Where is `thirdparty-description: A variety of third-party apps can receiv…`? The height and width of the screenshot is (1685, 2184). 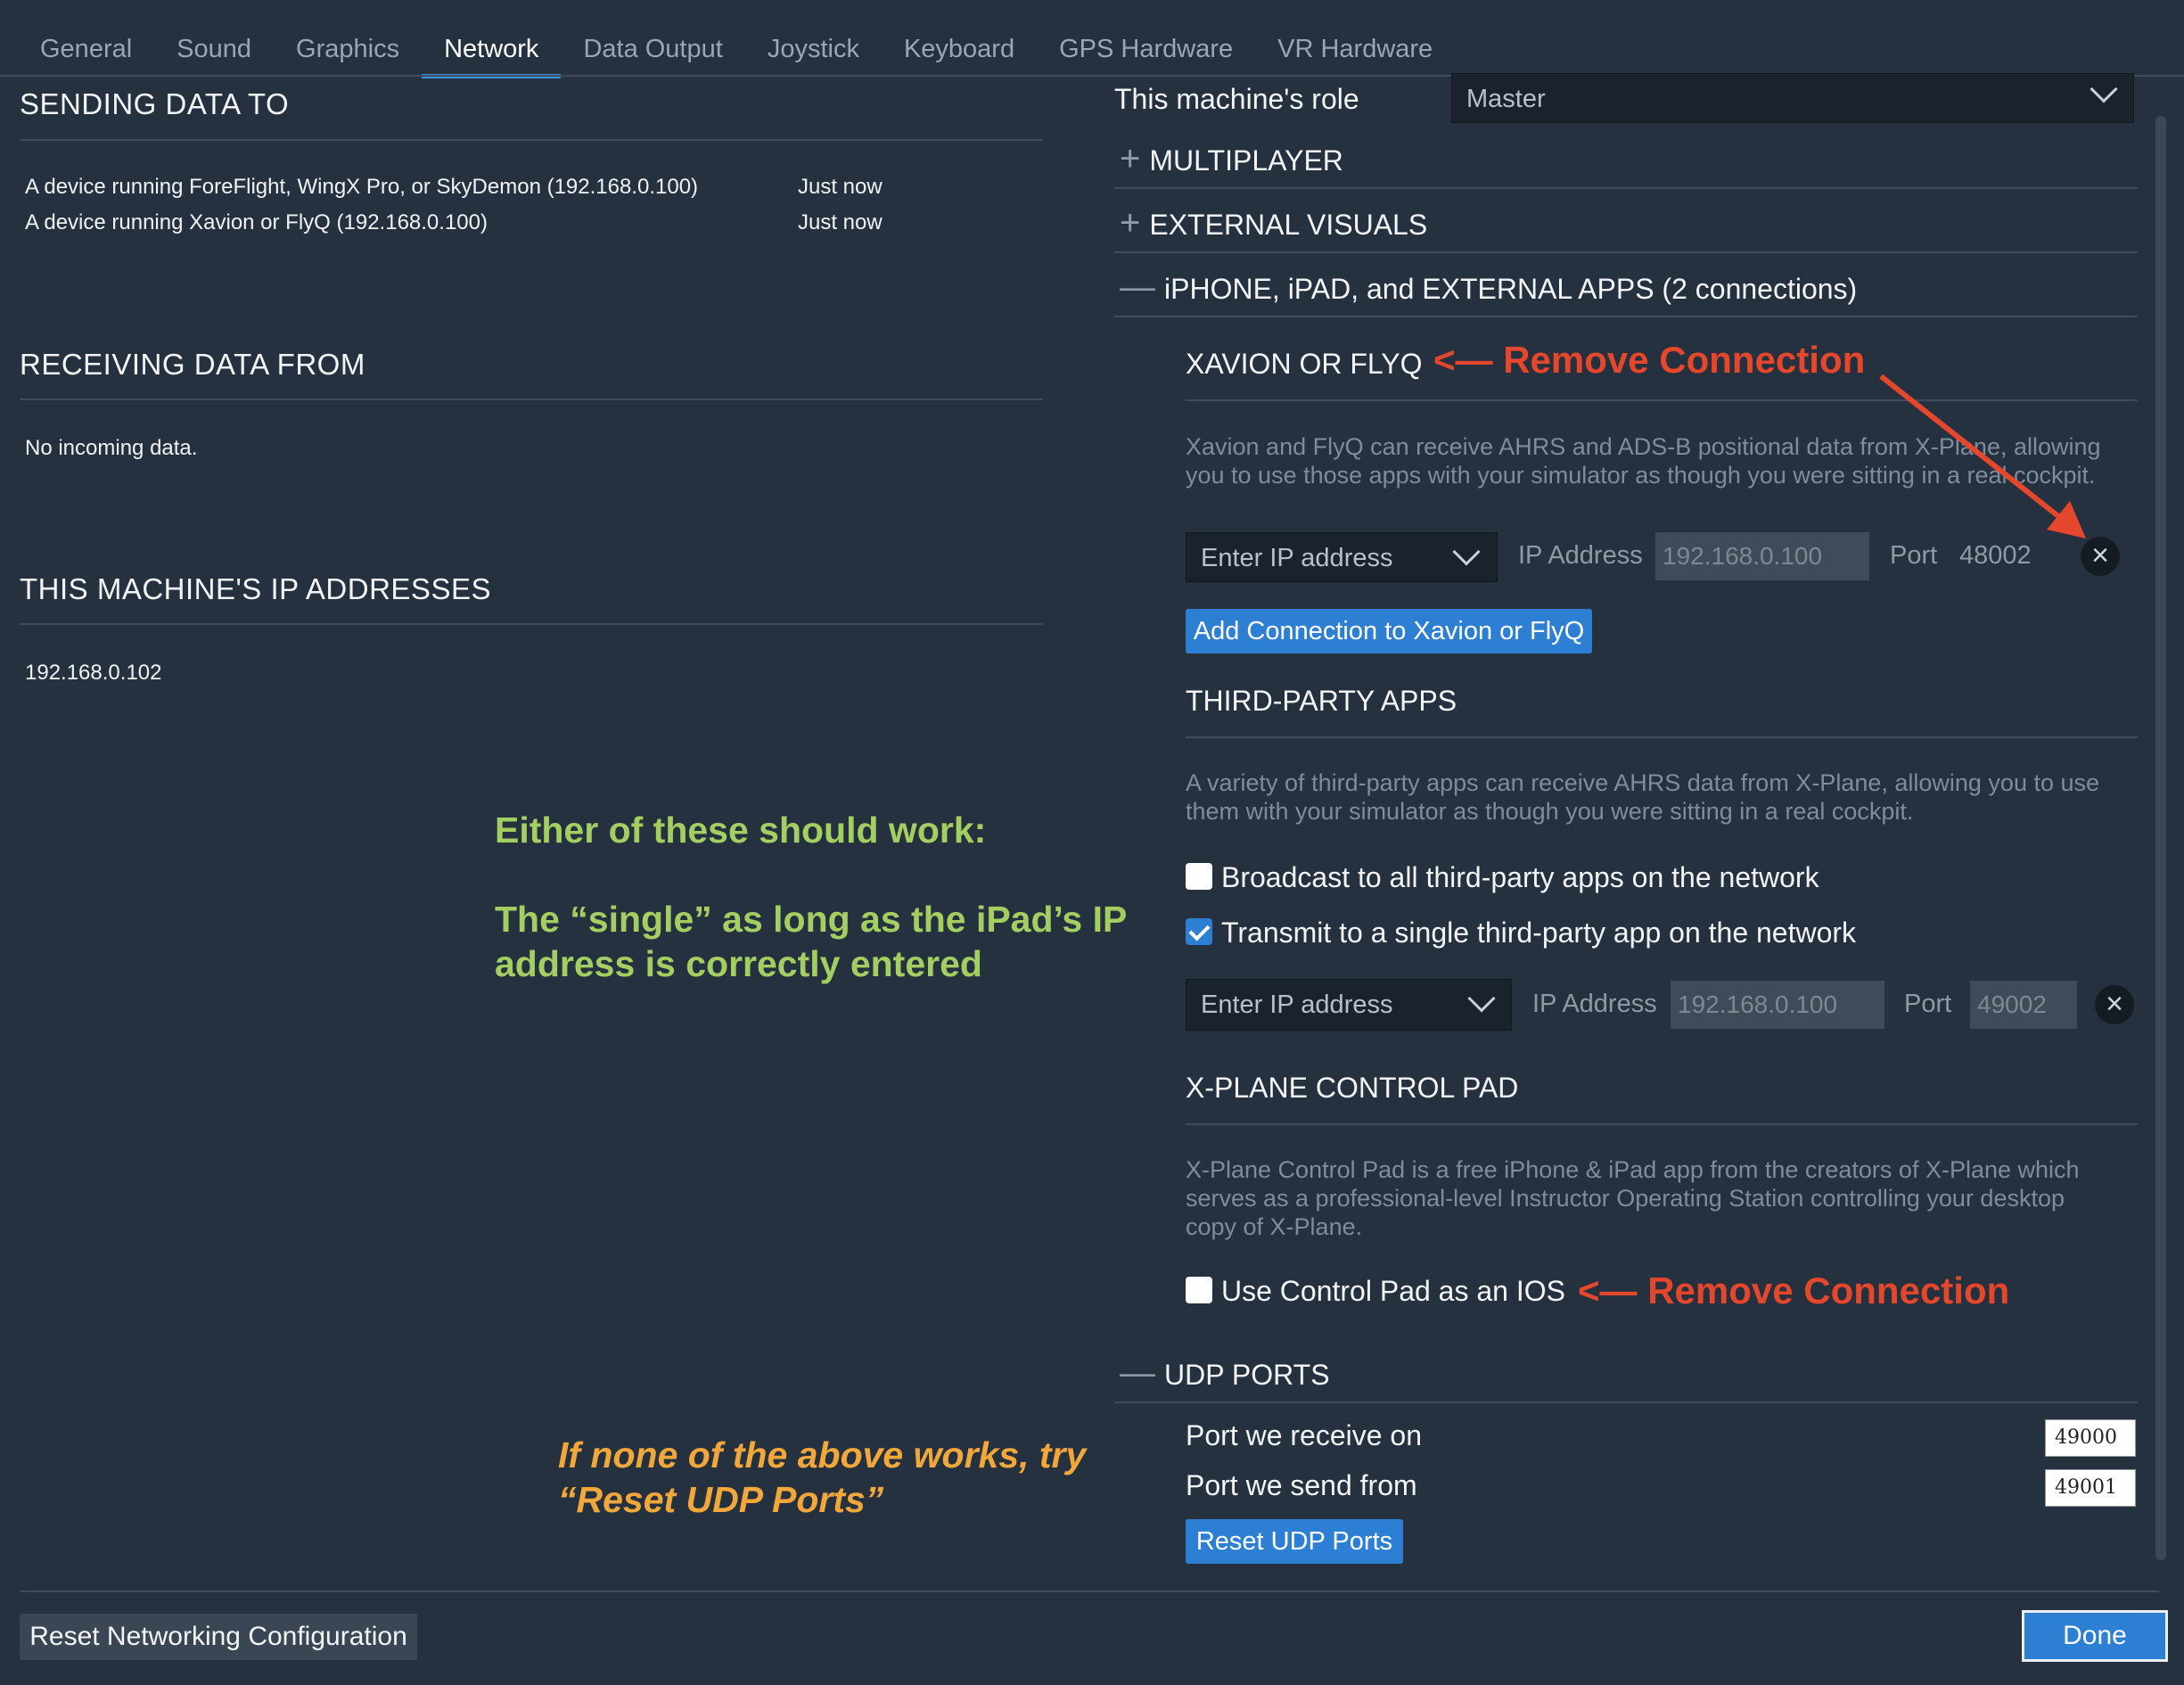
thirdparty-description: A variety of third-party apps can receiv… is located at coordinates (1642, 798).